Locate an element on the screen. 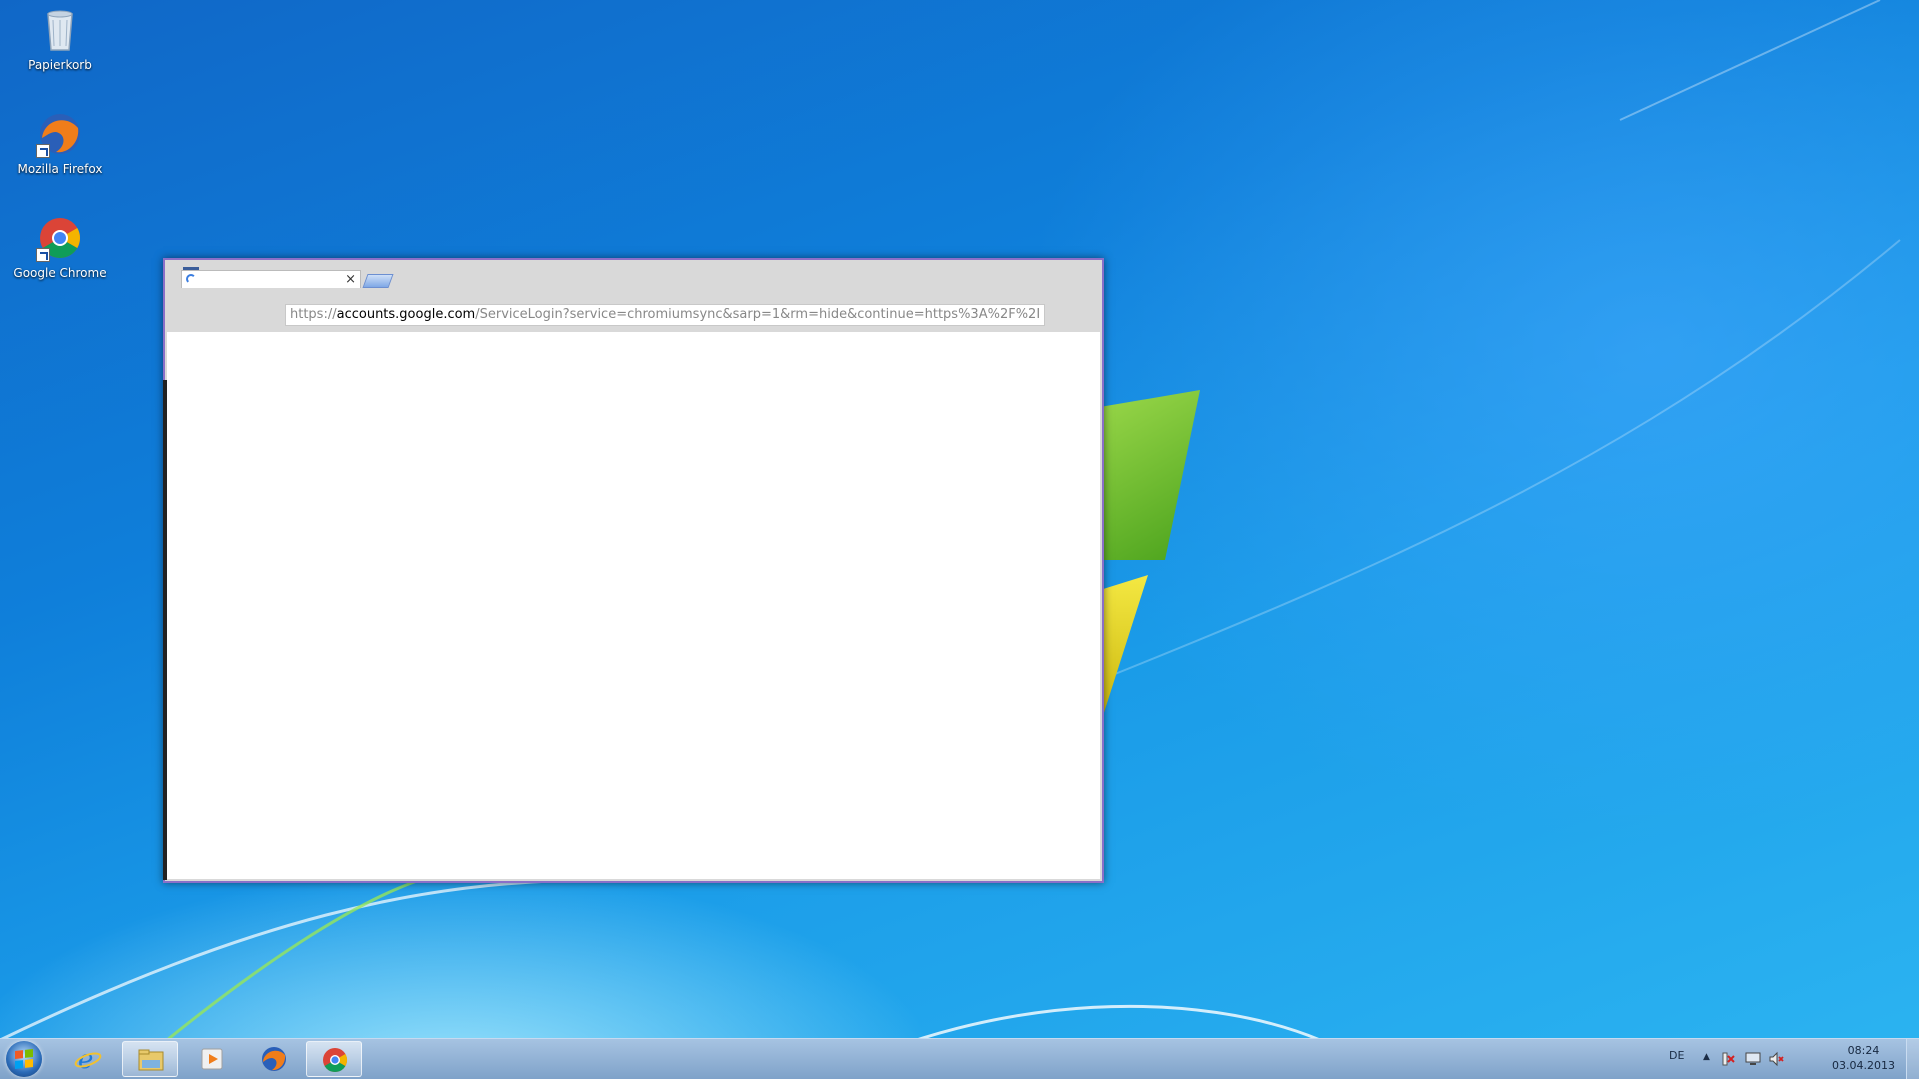 This screenshot has height=1079, width=1919. internet-explorer-icon: e is located at coordinates (88, 1059).